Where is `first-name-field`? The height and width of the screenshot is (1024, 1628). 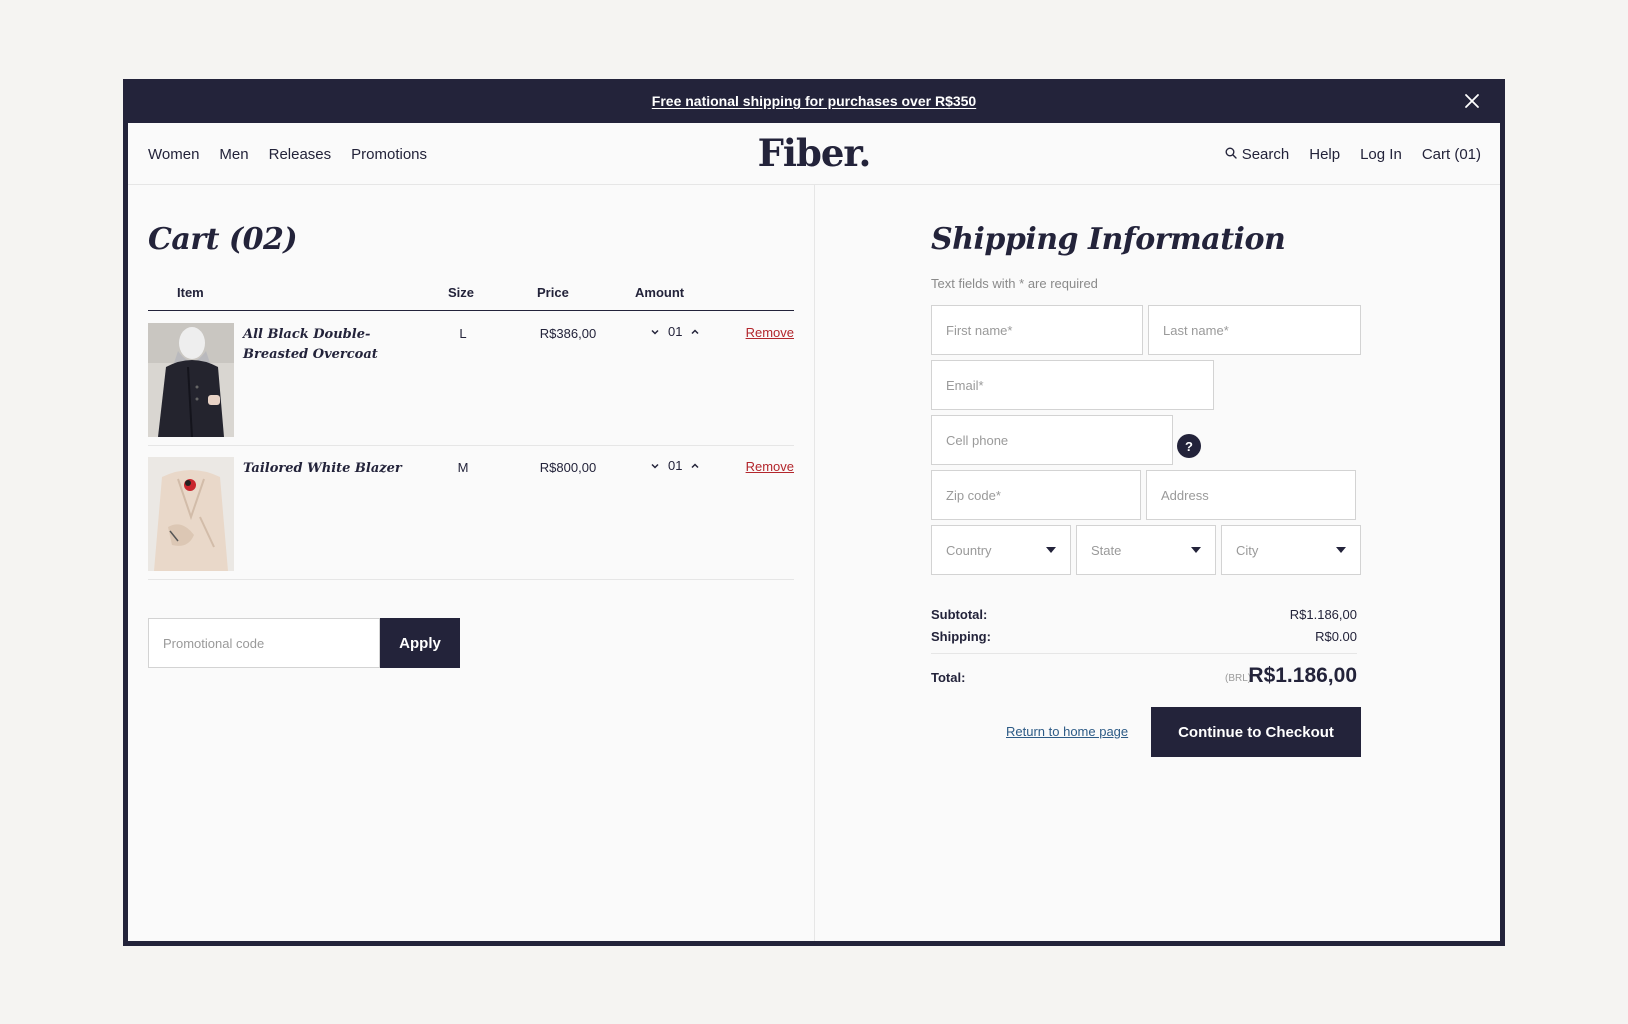 first-name-field is located at coordinates (1037, 330).